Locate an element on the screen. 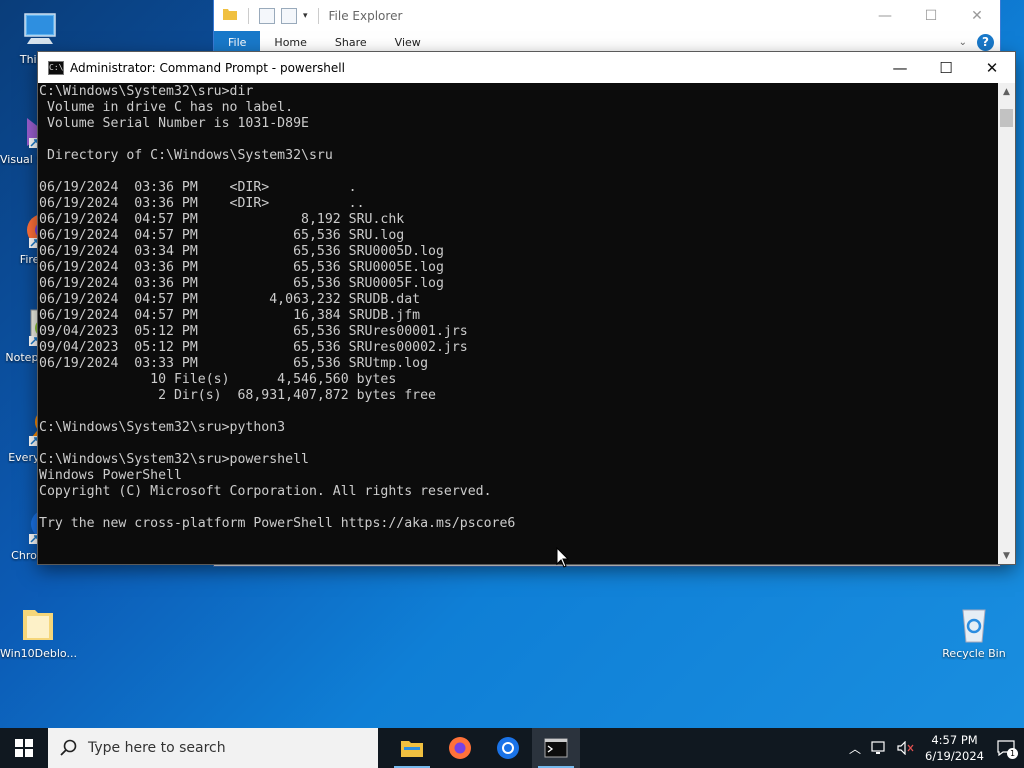 The image size is (1024, 768). notification-count-badge: 1 is located at coordinates (1012, 753).